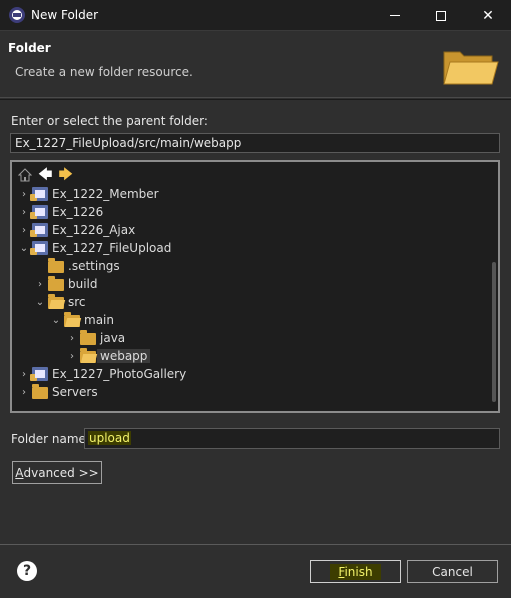 The image size is (511, 598). I want to click on tree-item-label: src, so click(77, 302).